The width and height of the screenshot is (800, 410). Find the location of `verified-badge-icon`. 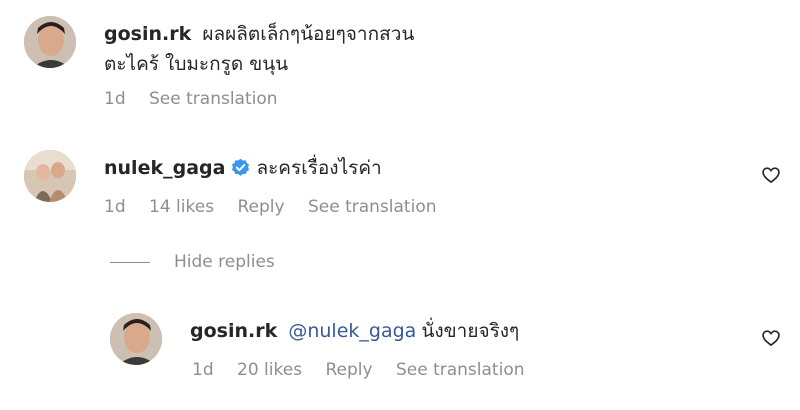

verified-badge-icon is located at coordinates (241, 167).